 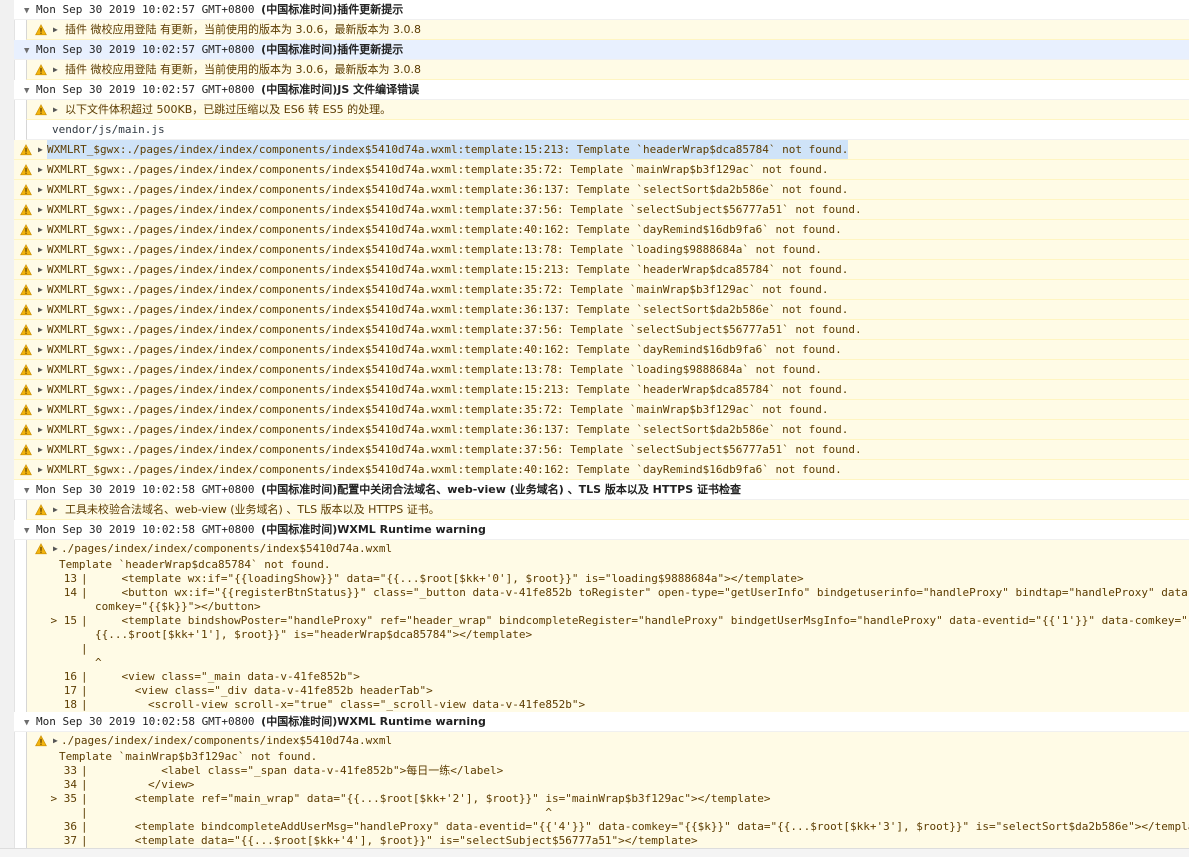 What do you see at coordinates (370, 9) in the screenshot?
I see `group-title: 插件更新提示` at bounding box center [370, 9].